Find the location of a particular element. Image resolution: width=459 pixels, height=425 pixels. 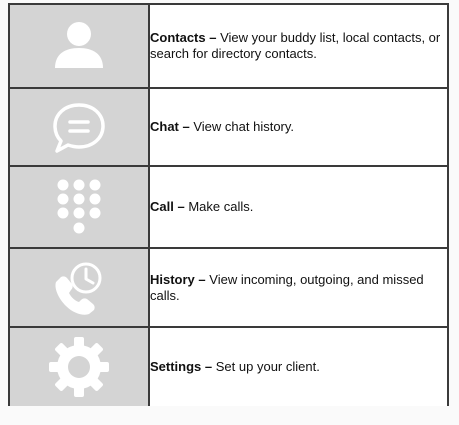

feature-text: Settings – Set up your client. is located at coordinates (298, 366).